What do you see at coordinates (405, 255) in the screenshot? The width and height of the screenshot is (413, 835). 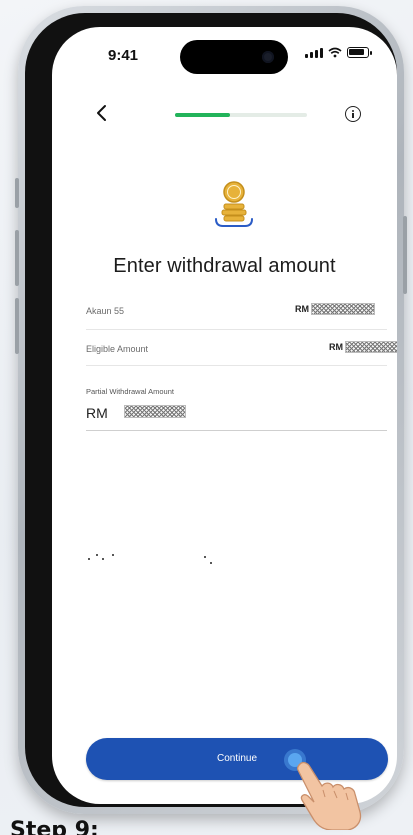 I see `power-button` at bounding box center [405, 255].